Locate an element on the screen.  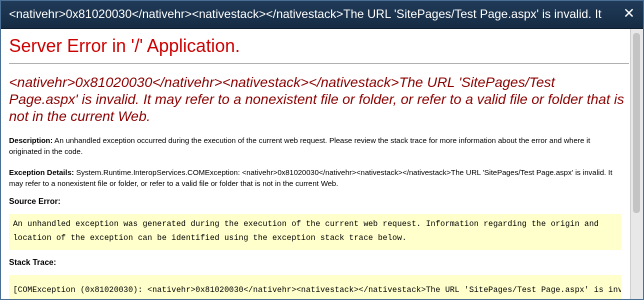
exception-details-label: Exception Details: is located at coordinates (42, 172).